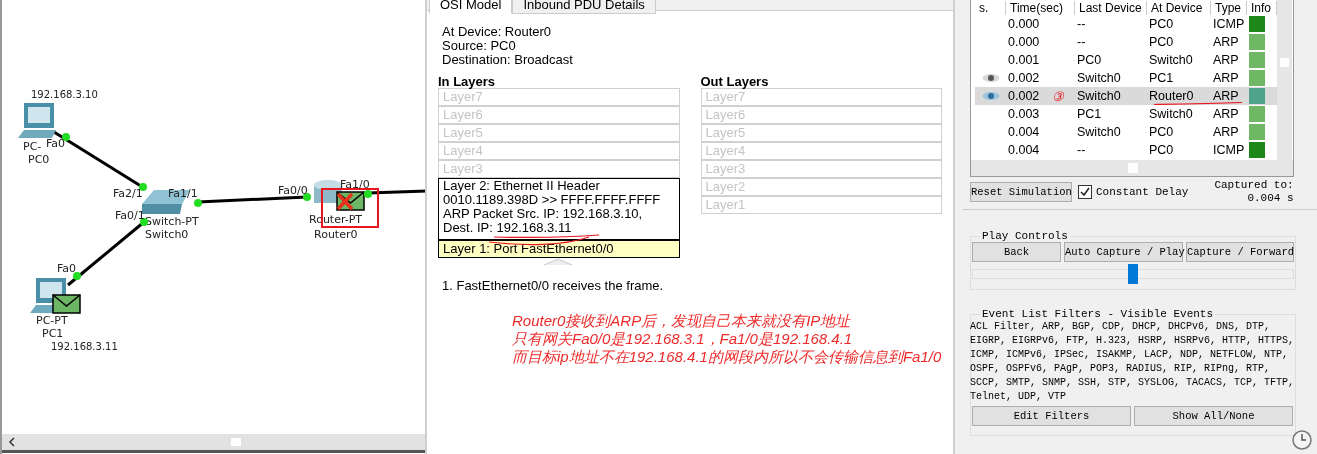 The height and width of the screenshot is (454, 1317). I want to click on tab: Inbound PDU Details, so click(584, 7).